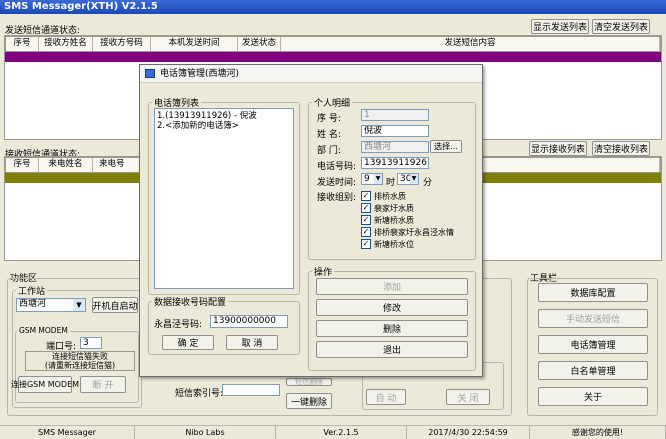  Describe the element at coordinates (341, 432) in the screenshot. I see `status-version: Ver.2.1.5` at that location.